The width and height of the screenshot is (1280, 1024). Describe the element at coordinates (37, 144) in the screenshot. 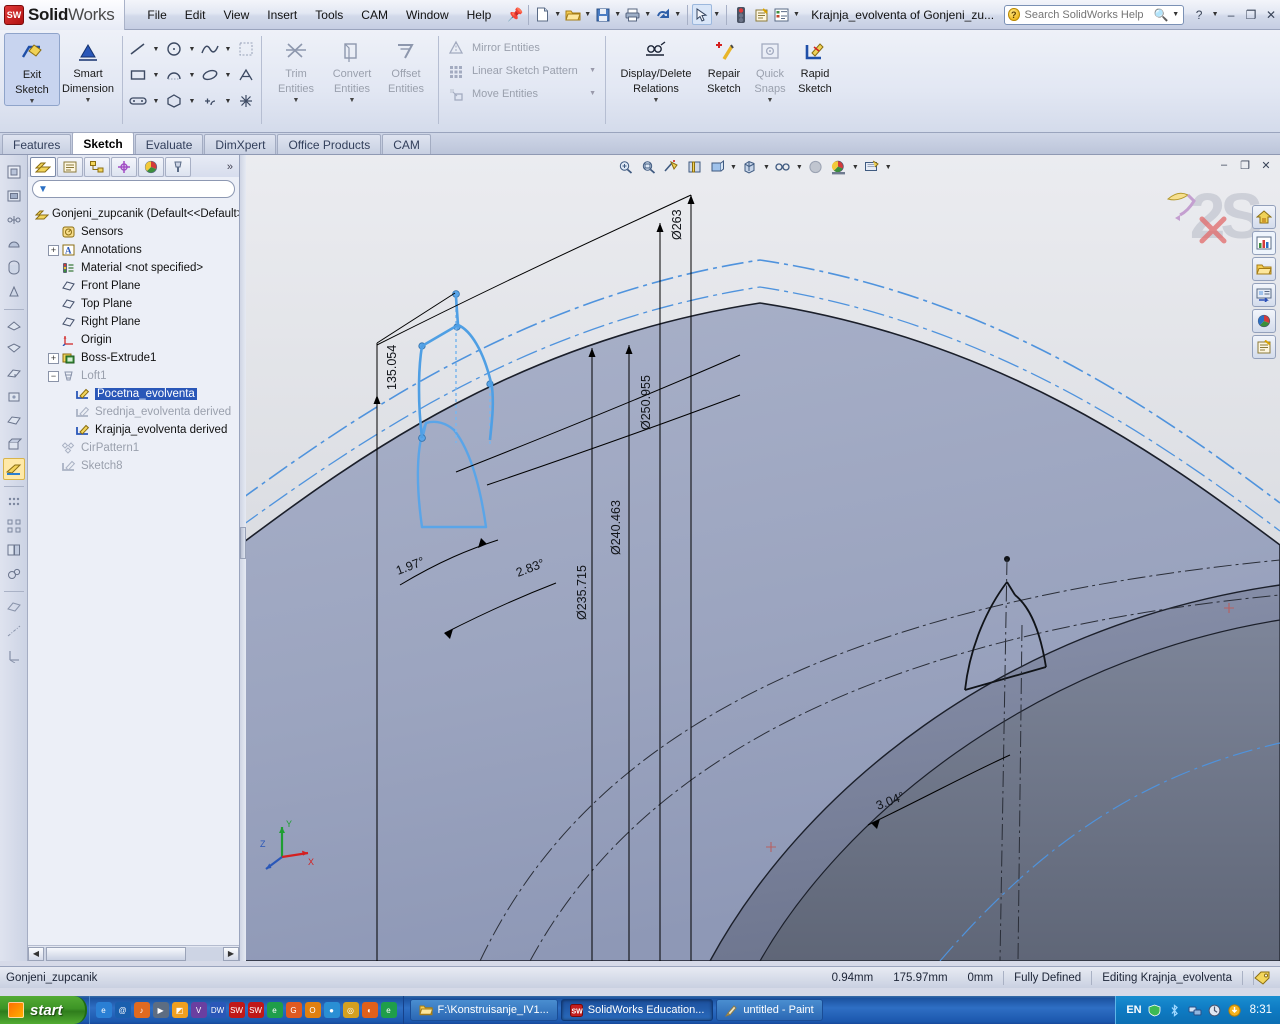

I see `tab-features: Features` at that location.